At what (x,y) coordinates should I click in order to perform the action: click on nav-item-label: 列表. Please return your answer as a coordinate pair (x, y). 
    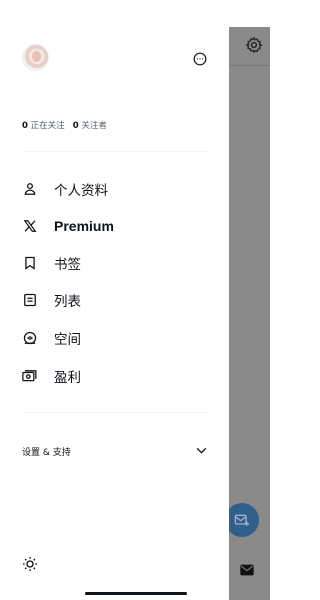
    Looking at the image, I should click on (67, 302).